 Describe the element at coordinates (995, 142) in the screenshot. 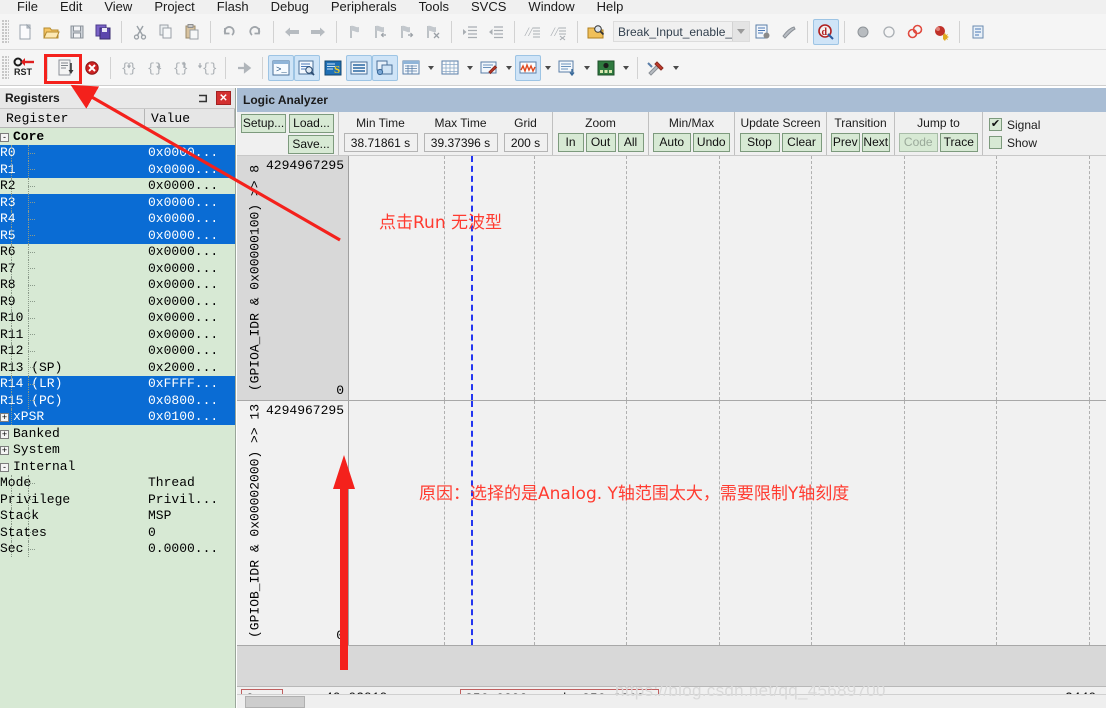

I see `show-checkbox` at that location.